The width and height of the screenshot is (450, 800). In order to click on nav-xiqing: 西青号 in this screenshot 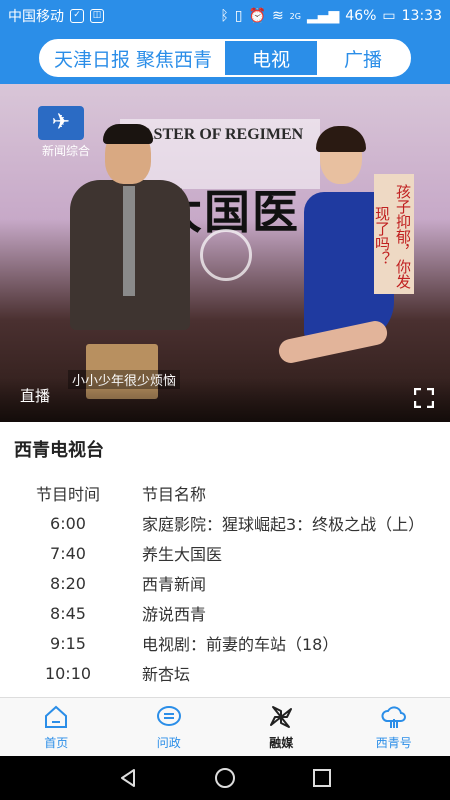, I will do `click(394, 727)`.